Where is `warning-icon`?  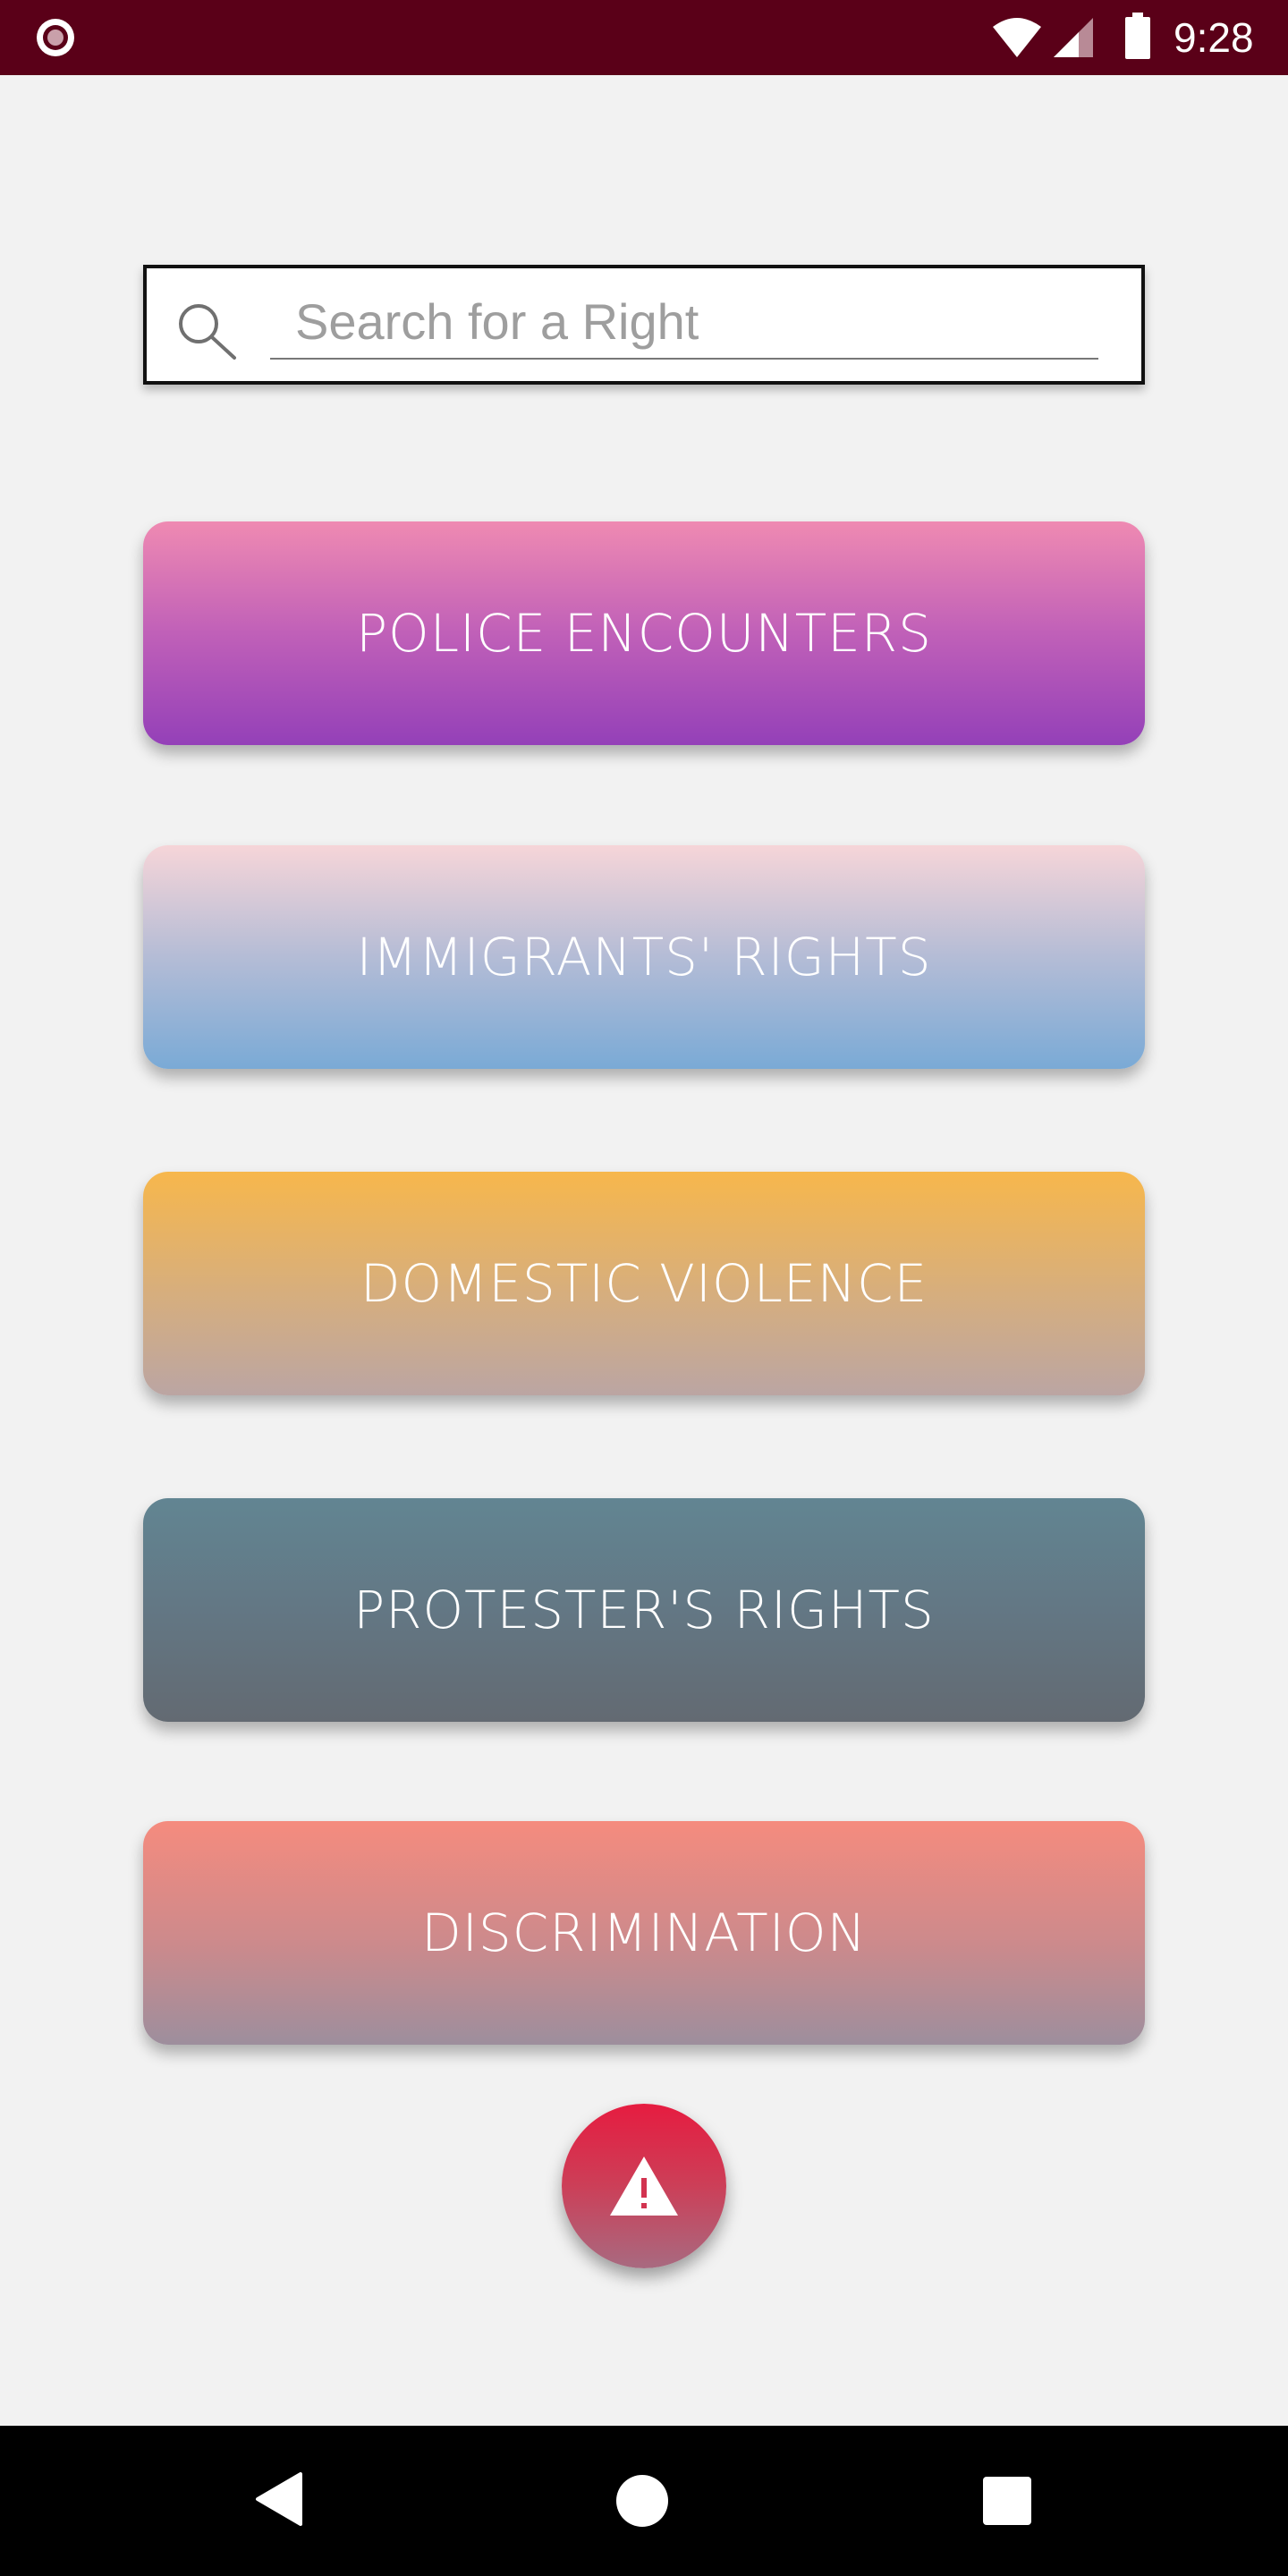 warning-icon is located at coordinates (644, 2186).